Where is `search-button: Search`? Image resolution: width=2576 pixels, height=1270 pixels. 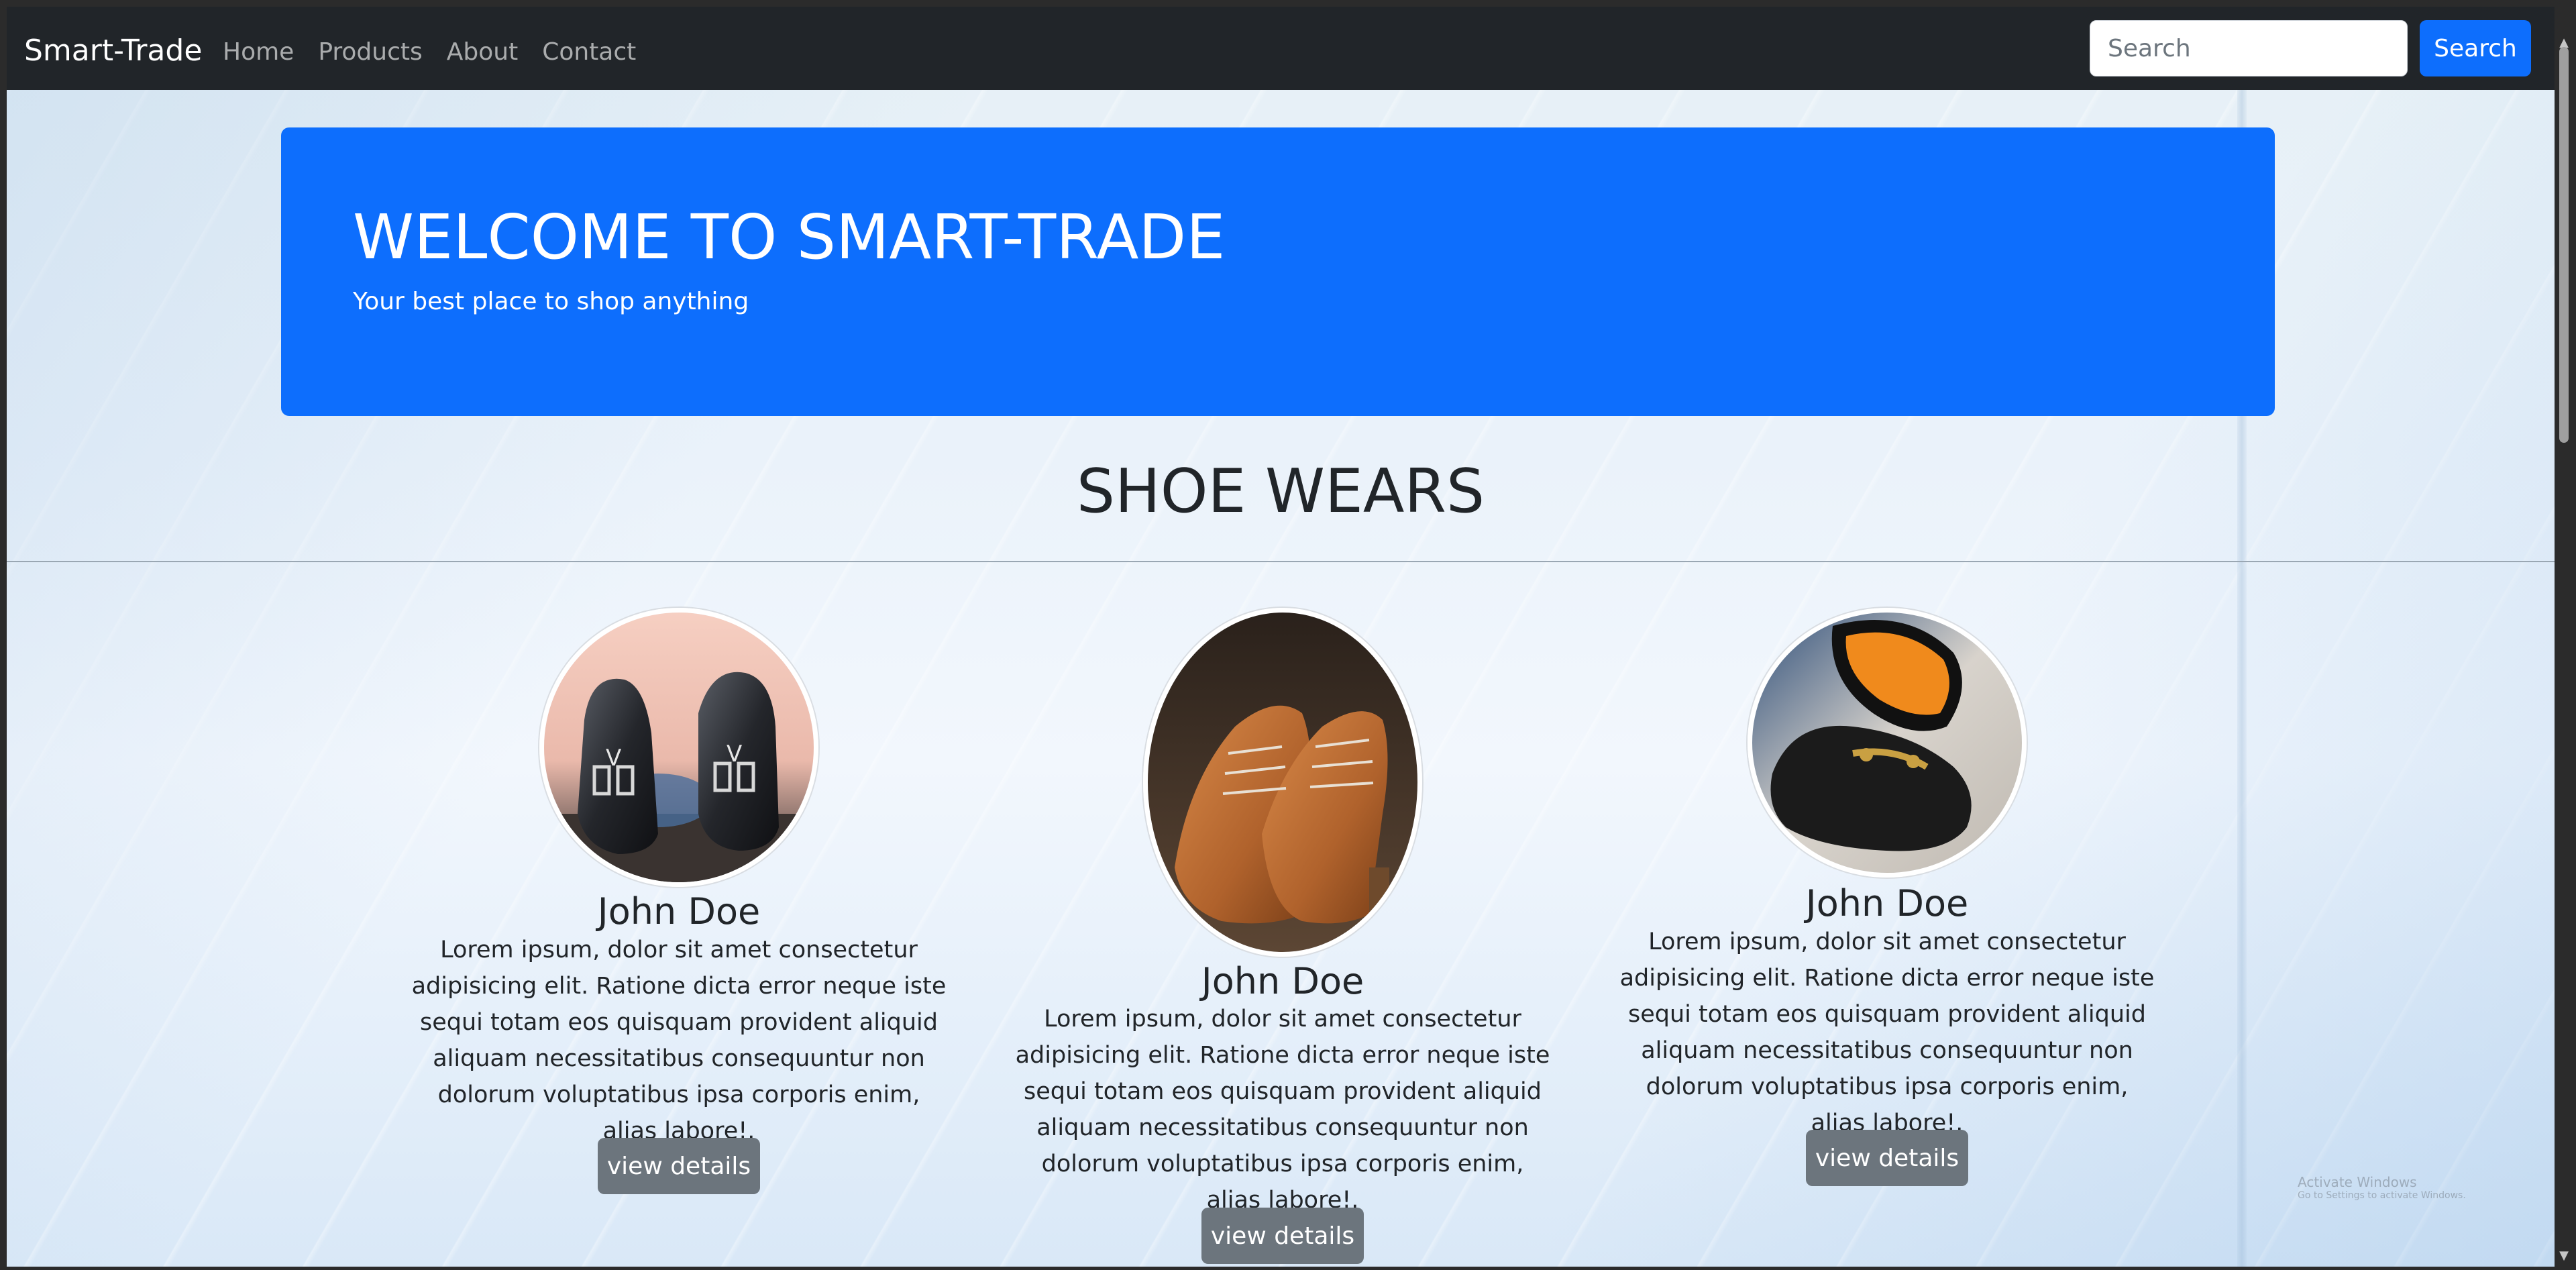
search-button: Search is located at coordinates (2475, 48).